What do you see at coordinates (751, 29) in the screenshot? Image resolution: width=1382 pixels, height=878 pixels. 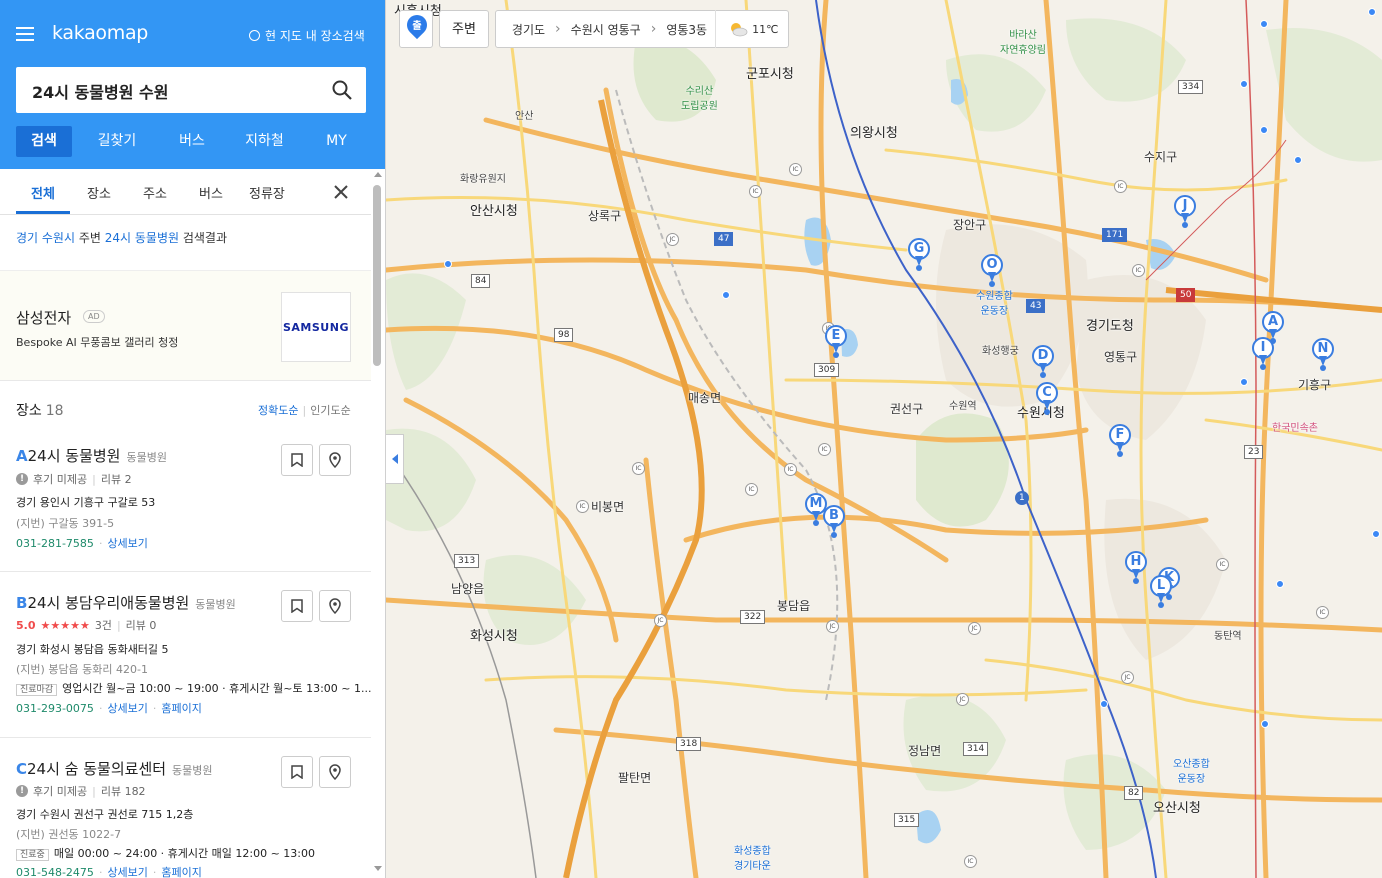 I see `weather-widget: 11℃` at bounding box center [751, 29].